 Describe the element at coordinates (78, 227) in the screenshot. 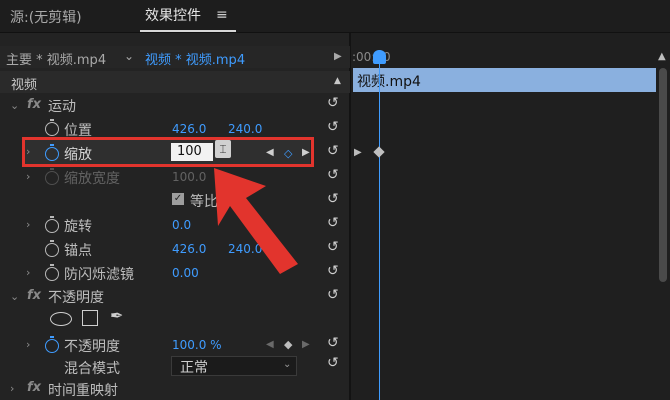

I see `rotation-label: 旋转` at that location.